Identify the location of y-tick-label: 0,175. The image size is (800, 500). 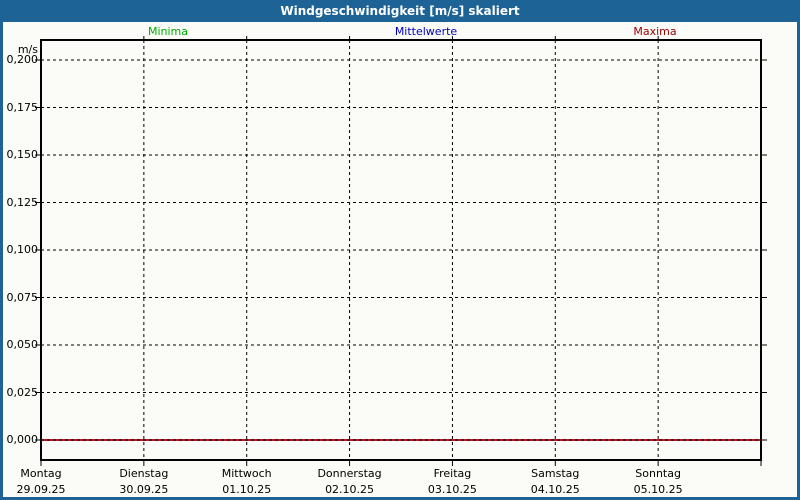
(22, 107).